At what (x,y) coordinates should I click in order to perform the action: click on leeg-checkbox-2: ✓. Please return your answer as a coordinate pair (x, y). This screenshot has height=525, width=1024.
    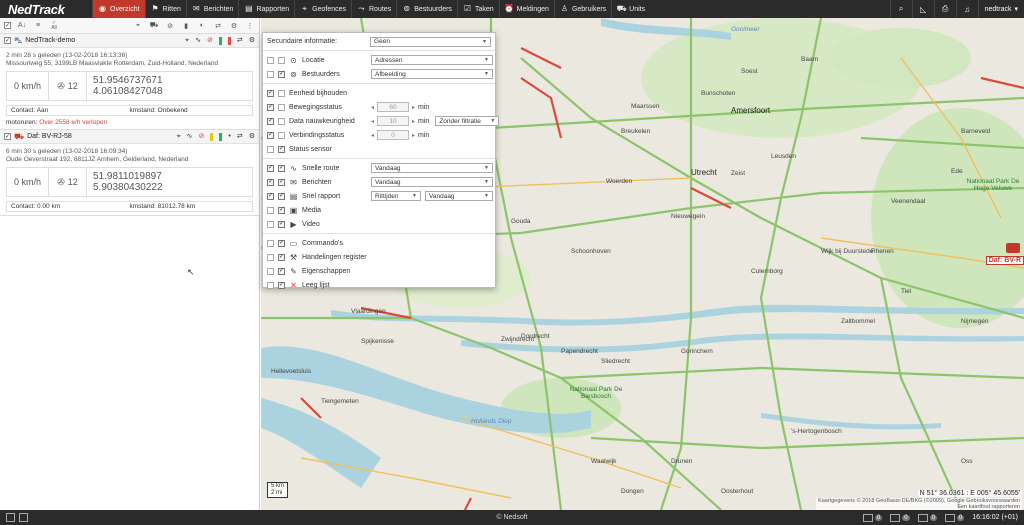
    Looking at the image, I should click on (281, 285).